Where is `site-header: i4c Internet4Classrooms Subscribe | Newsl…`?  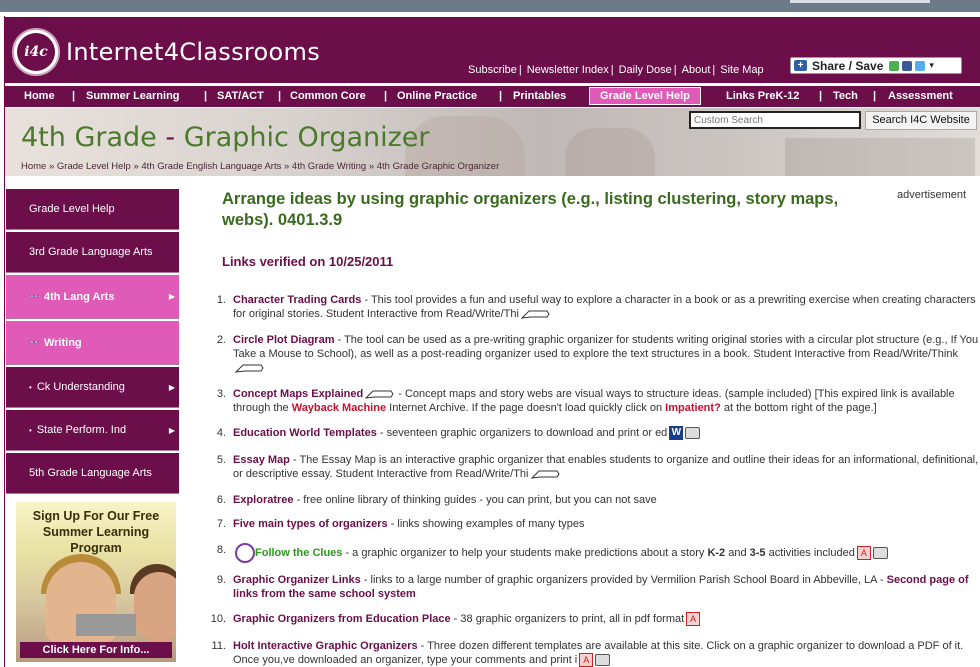 site-header: i4c Internet4Classrooms Subscribe | Newsl… is located at coordinates (492, 50).